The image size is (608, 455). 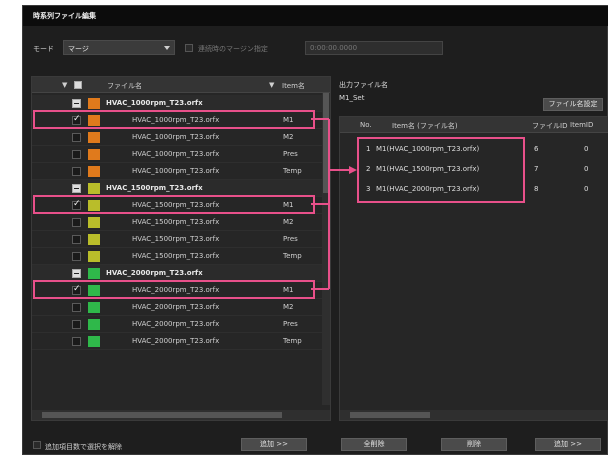 What do you see at coordinates (334, 204) in the screenshot?
I see `mapping-connectors` at bounding box center [334, 204].